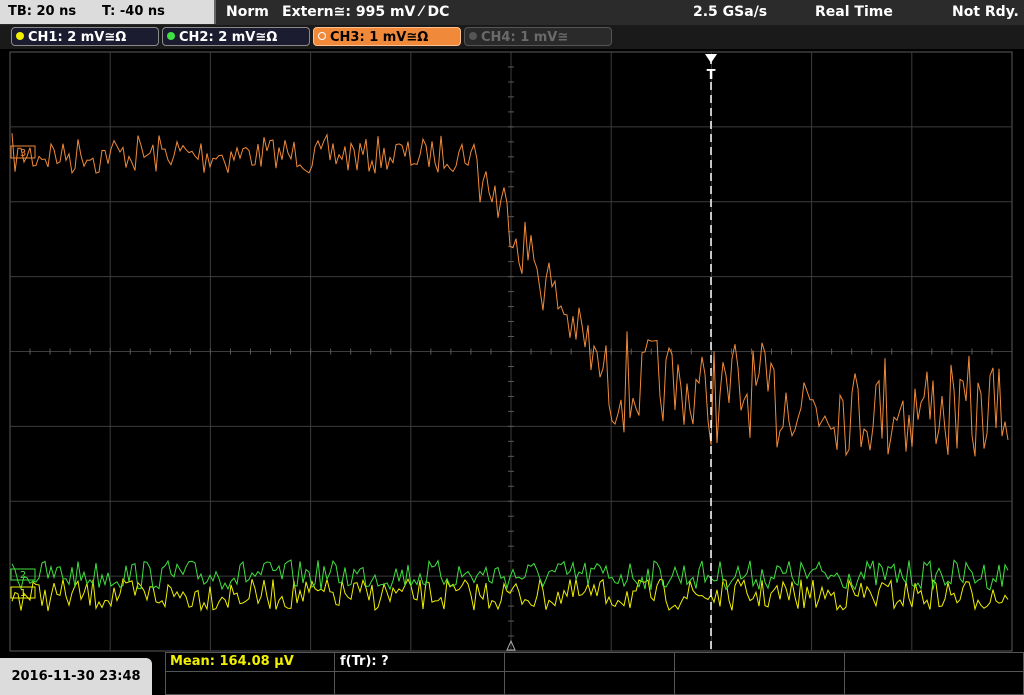  I want to click on ch2-button: CH2: 2 mV≅Ω, so click(236, 36).